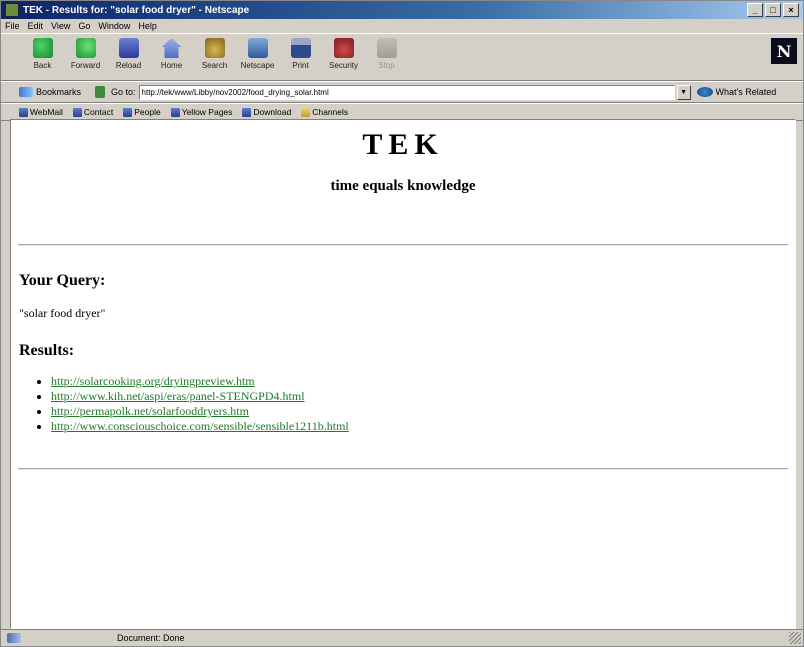 The height and width of the screenshot is (647, 804). I want to click on forward-arrow-icon, so click(85, 48).